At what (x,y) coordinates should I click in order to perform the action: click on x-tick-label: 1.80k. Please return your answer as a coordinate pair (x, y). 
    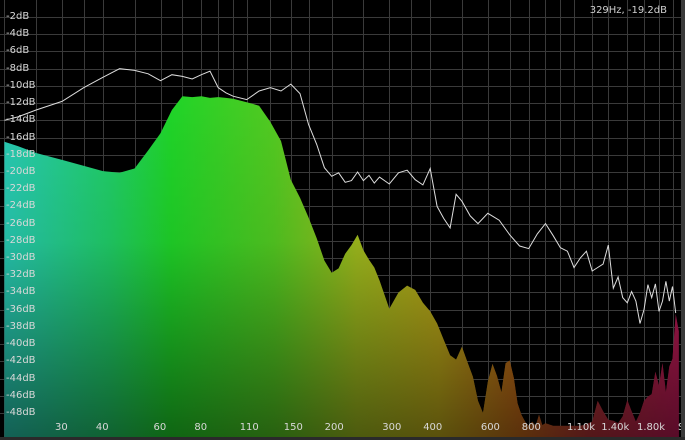
    Looking at the image, I should click on (651, 427).